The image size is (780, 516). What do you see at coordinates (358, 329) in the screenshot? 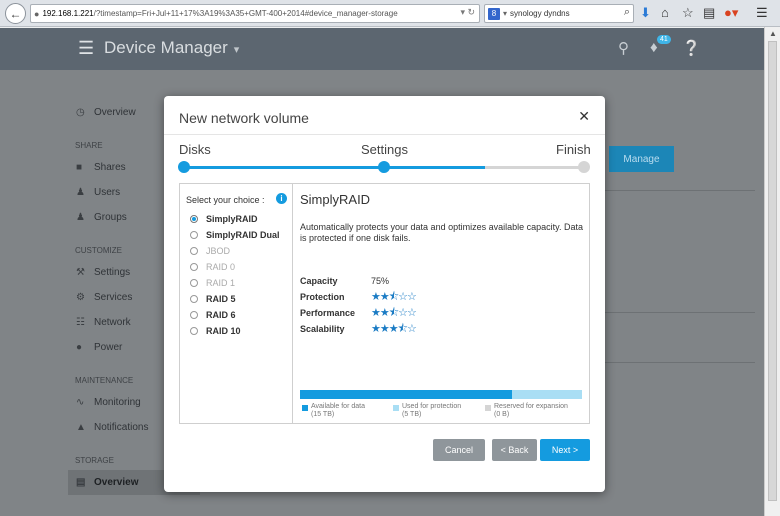
I see `stat-scalability: Scalability ★★★⯪☆` at bounding box center [358, 329].